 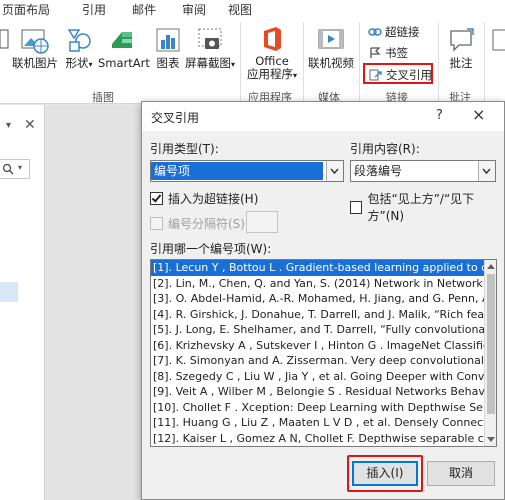 I want to click on close-button: ×, so click(x=478, y=114).